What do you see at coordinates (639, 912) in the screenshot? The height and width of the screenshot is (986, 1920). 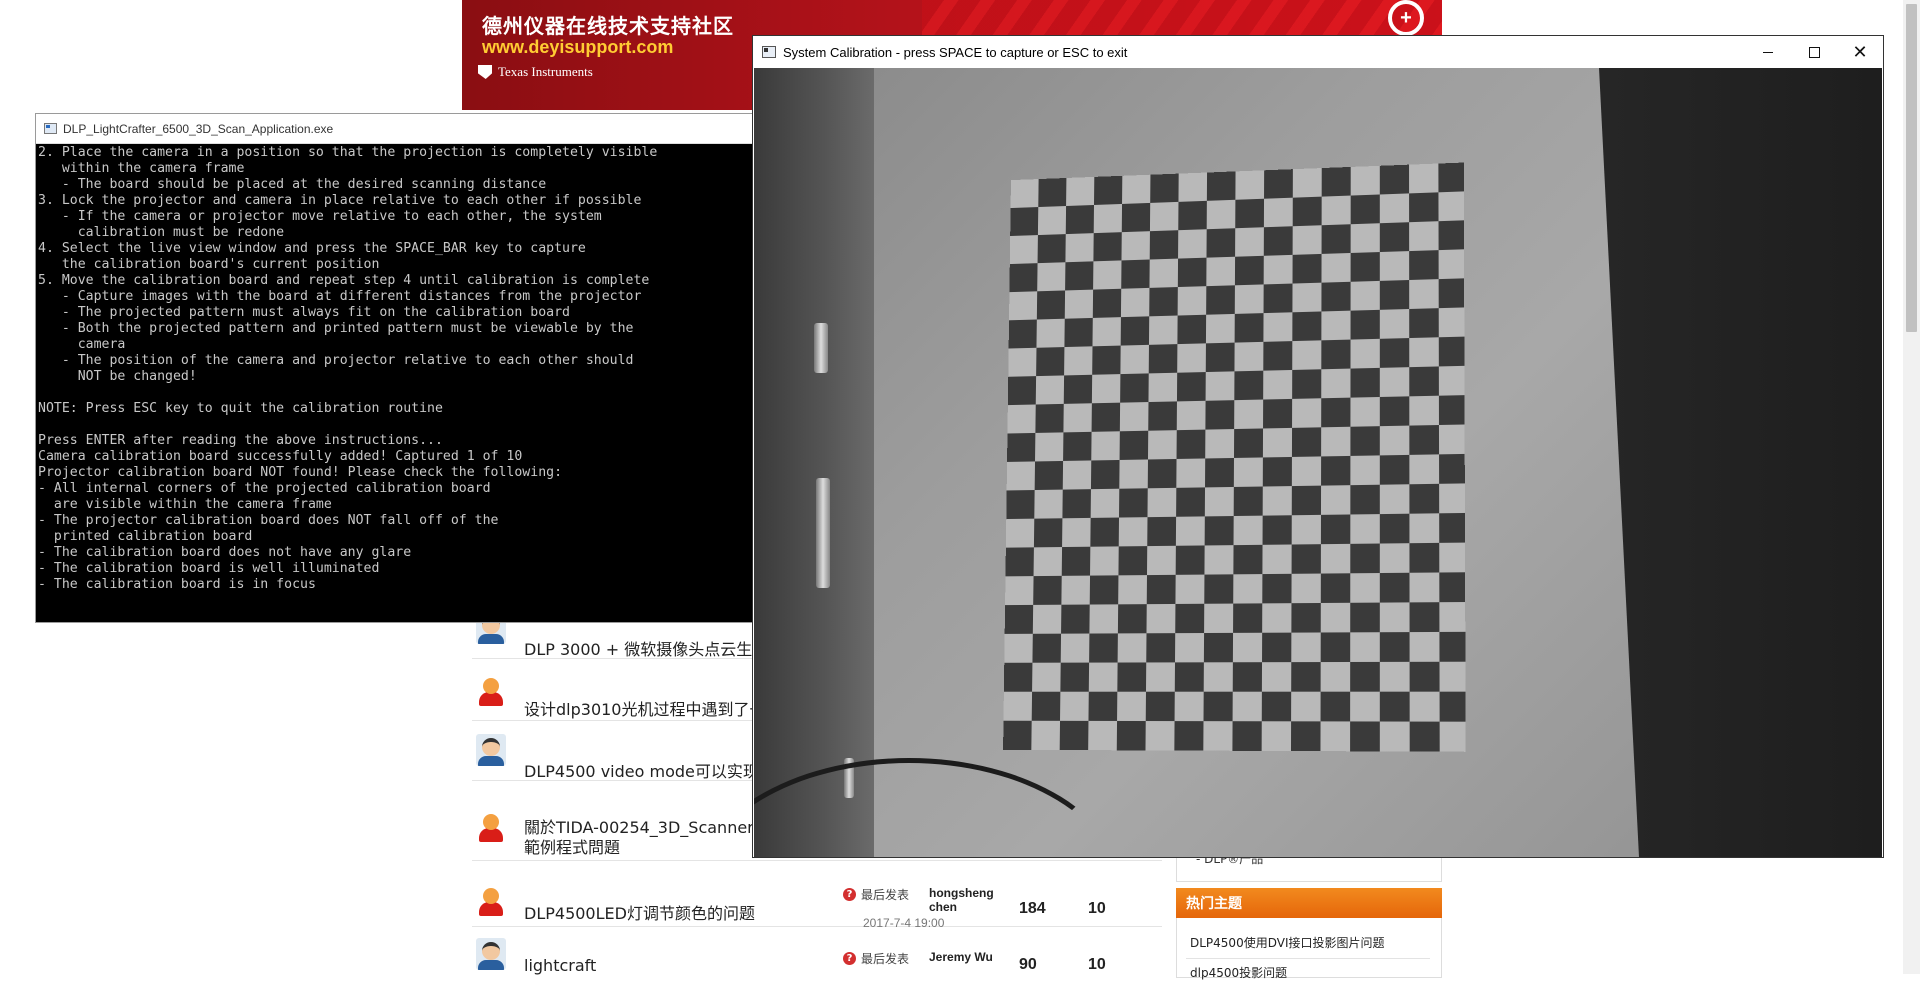 I see `topic-title: DLP4500LED灯调节颜色的问题` at bounding box center [639, 912].